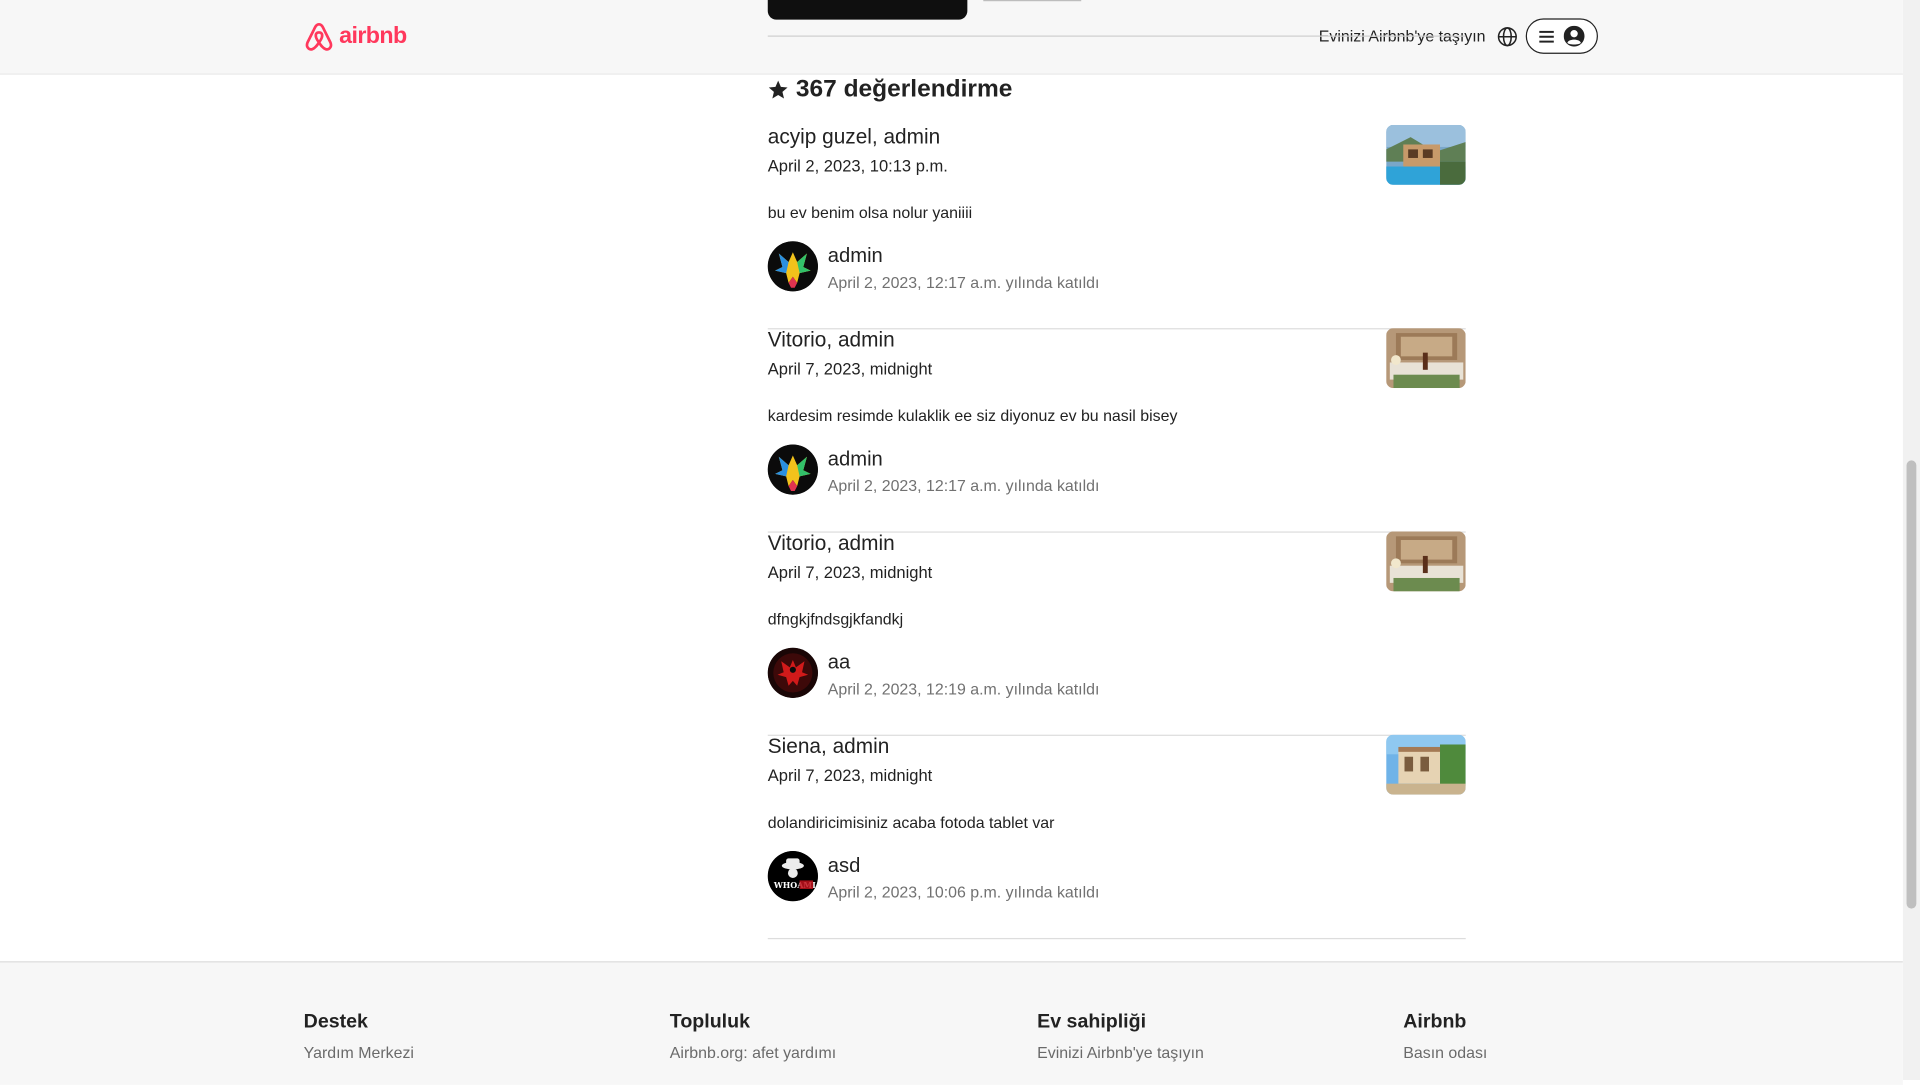 This screenshot has height=1085, width=1920. What do you see at coordinates (857, 166) in the screenshot?
I see `review-date: April 2, 2023, 10:13 p.m.` at bounding box center [857, 166].